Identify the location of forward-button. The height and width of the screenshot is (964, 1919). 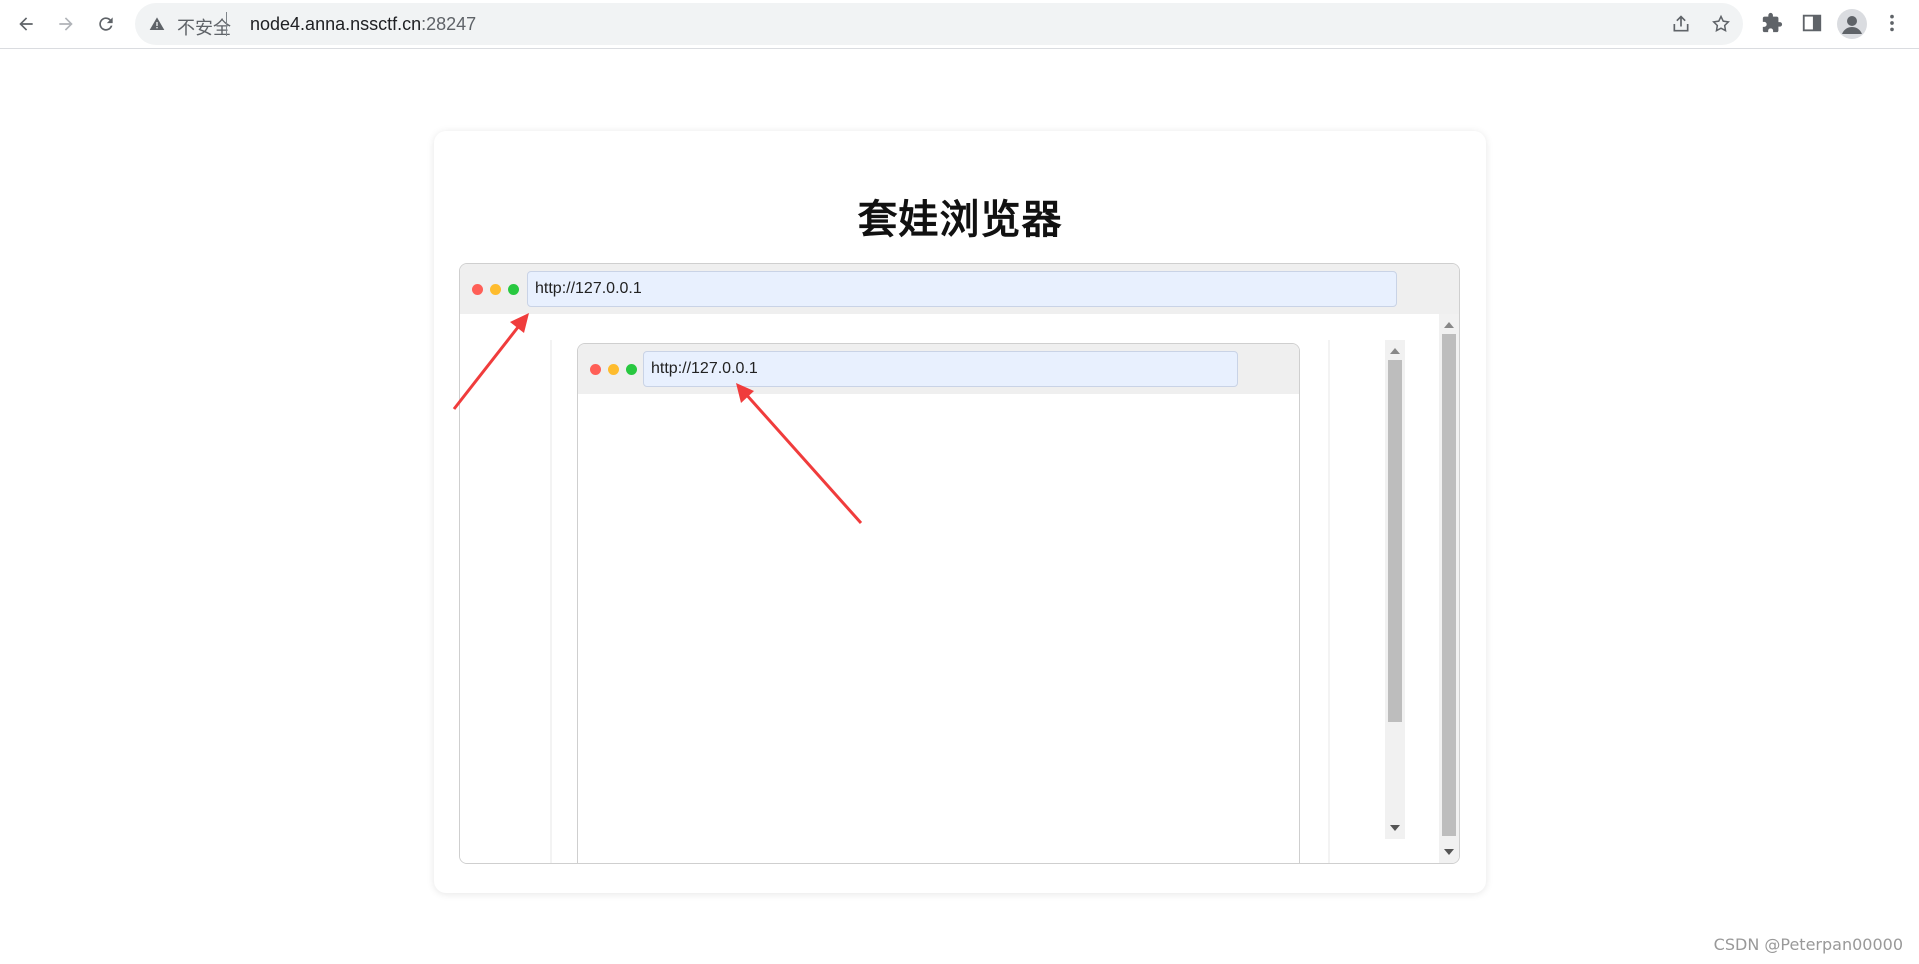
(66, 24).